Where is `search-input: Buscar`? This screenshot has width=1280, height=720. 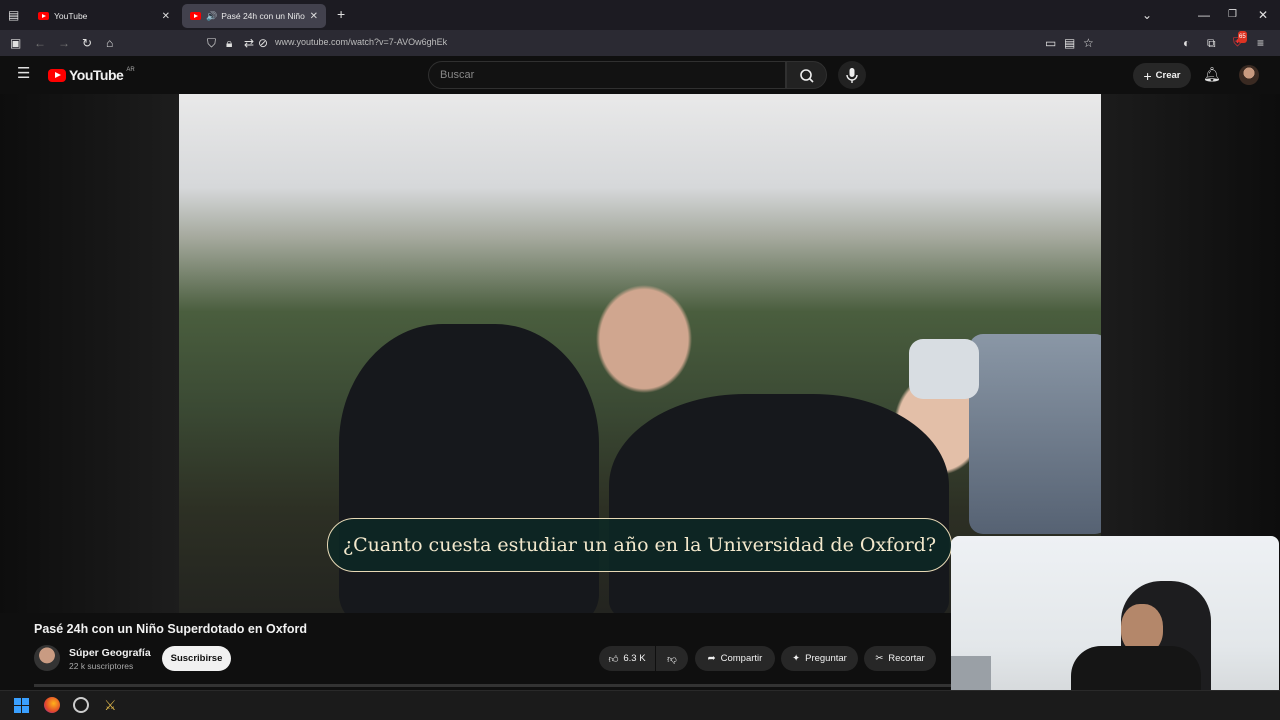
search-input: Buscar is located at coordinates (607, 75).